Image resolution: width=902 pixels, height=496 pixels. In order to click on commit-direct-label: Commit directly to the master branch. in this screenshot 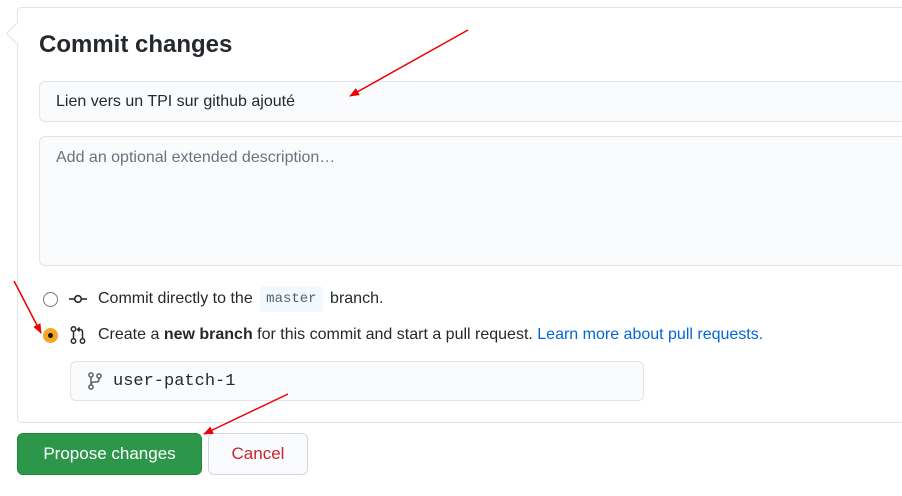, I will do `click(240, 299)`.